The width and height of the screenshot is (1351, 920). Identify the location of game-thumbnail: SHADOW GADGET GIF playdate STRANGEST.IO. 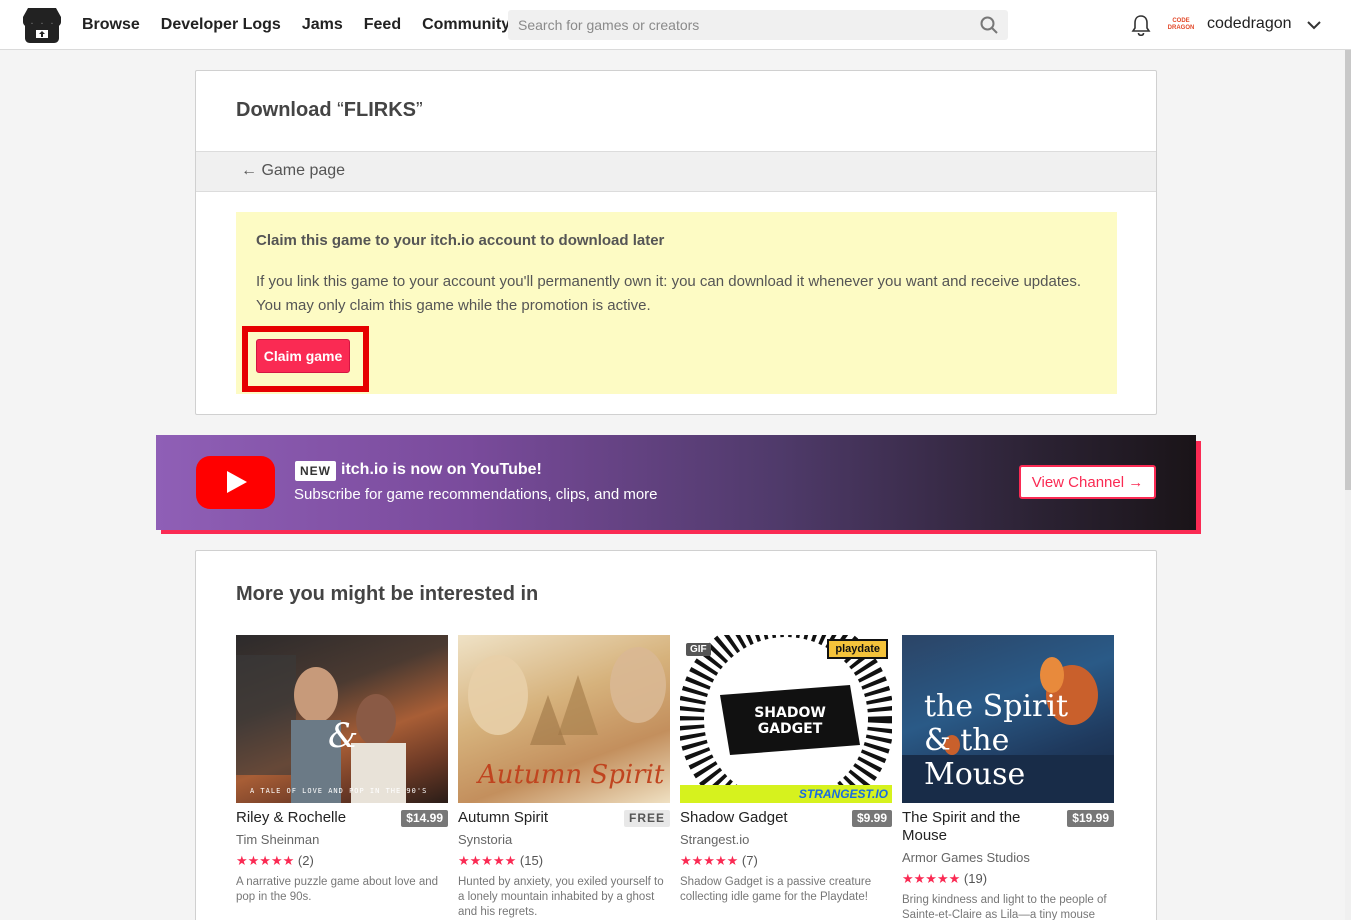
(786, 719).